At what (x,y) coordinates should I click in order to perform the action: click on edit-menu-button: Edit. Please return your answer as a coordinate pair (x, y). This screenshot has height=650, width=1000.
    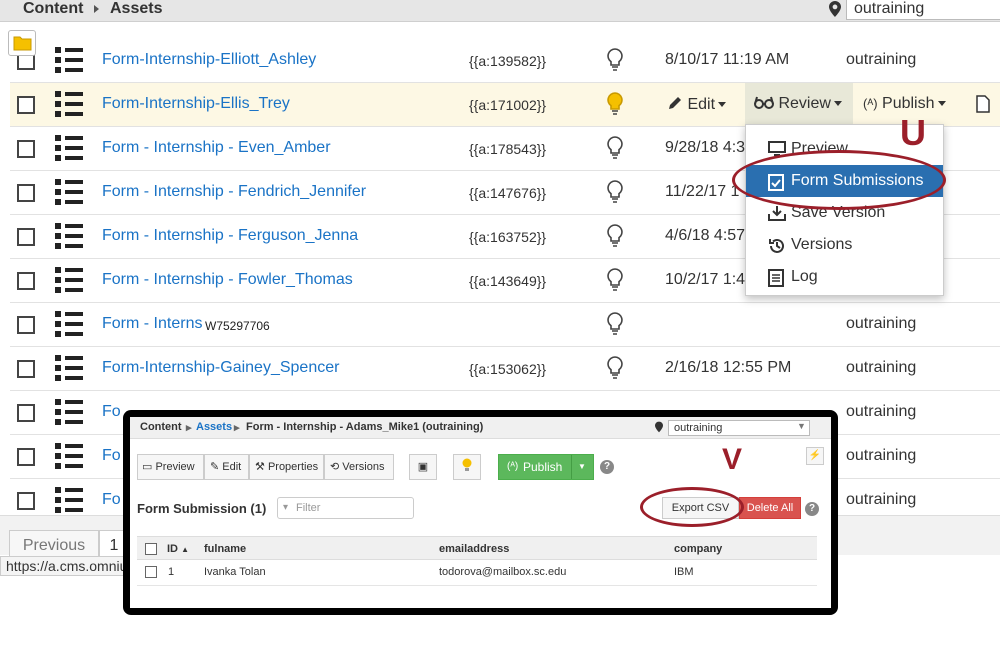
    Looking at the image, I should click on (697, 104).